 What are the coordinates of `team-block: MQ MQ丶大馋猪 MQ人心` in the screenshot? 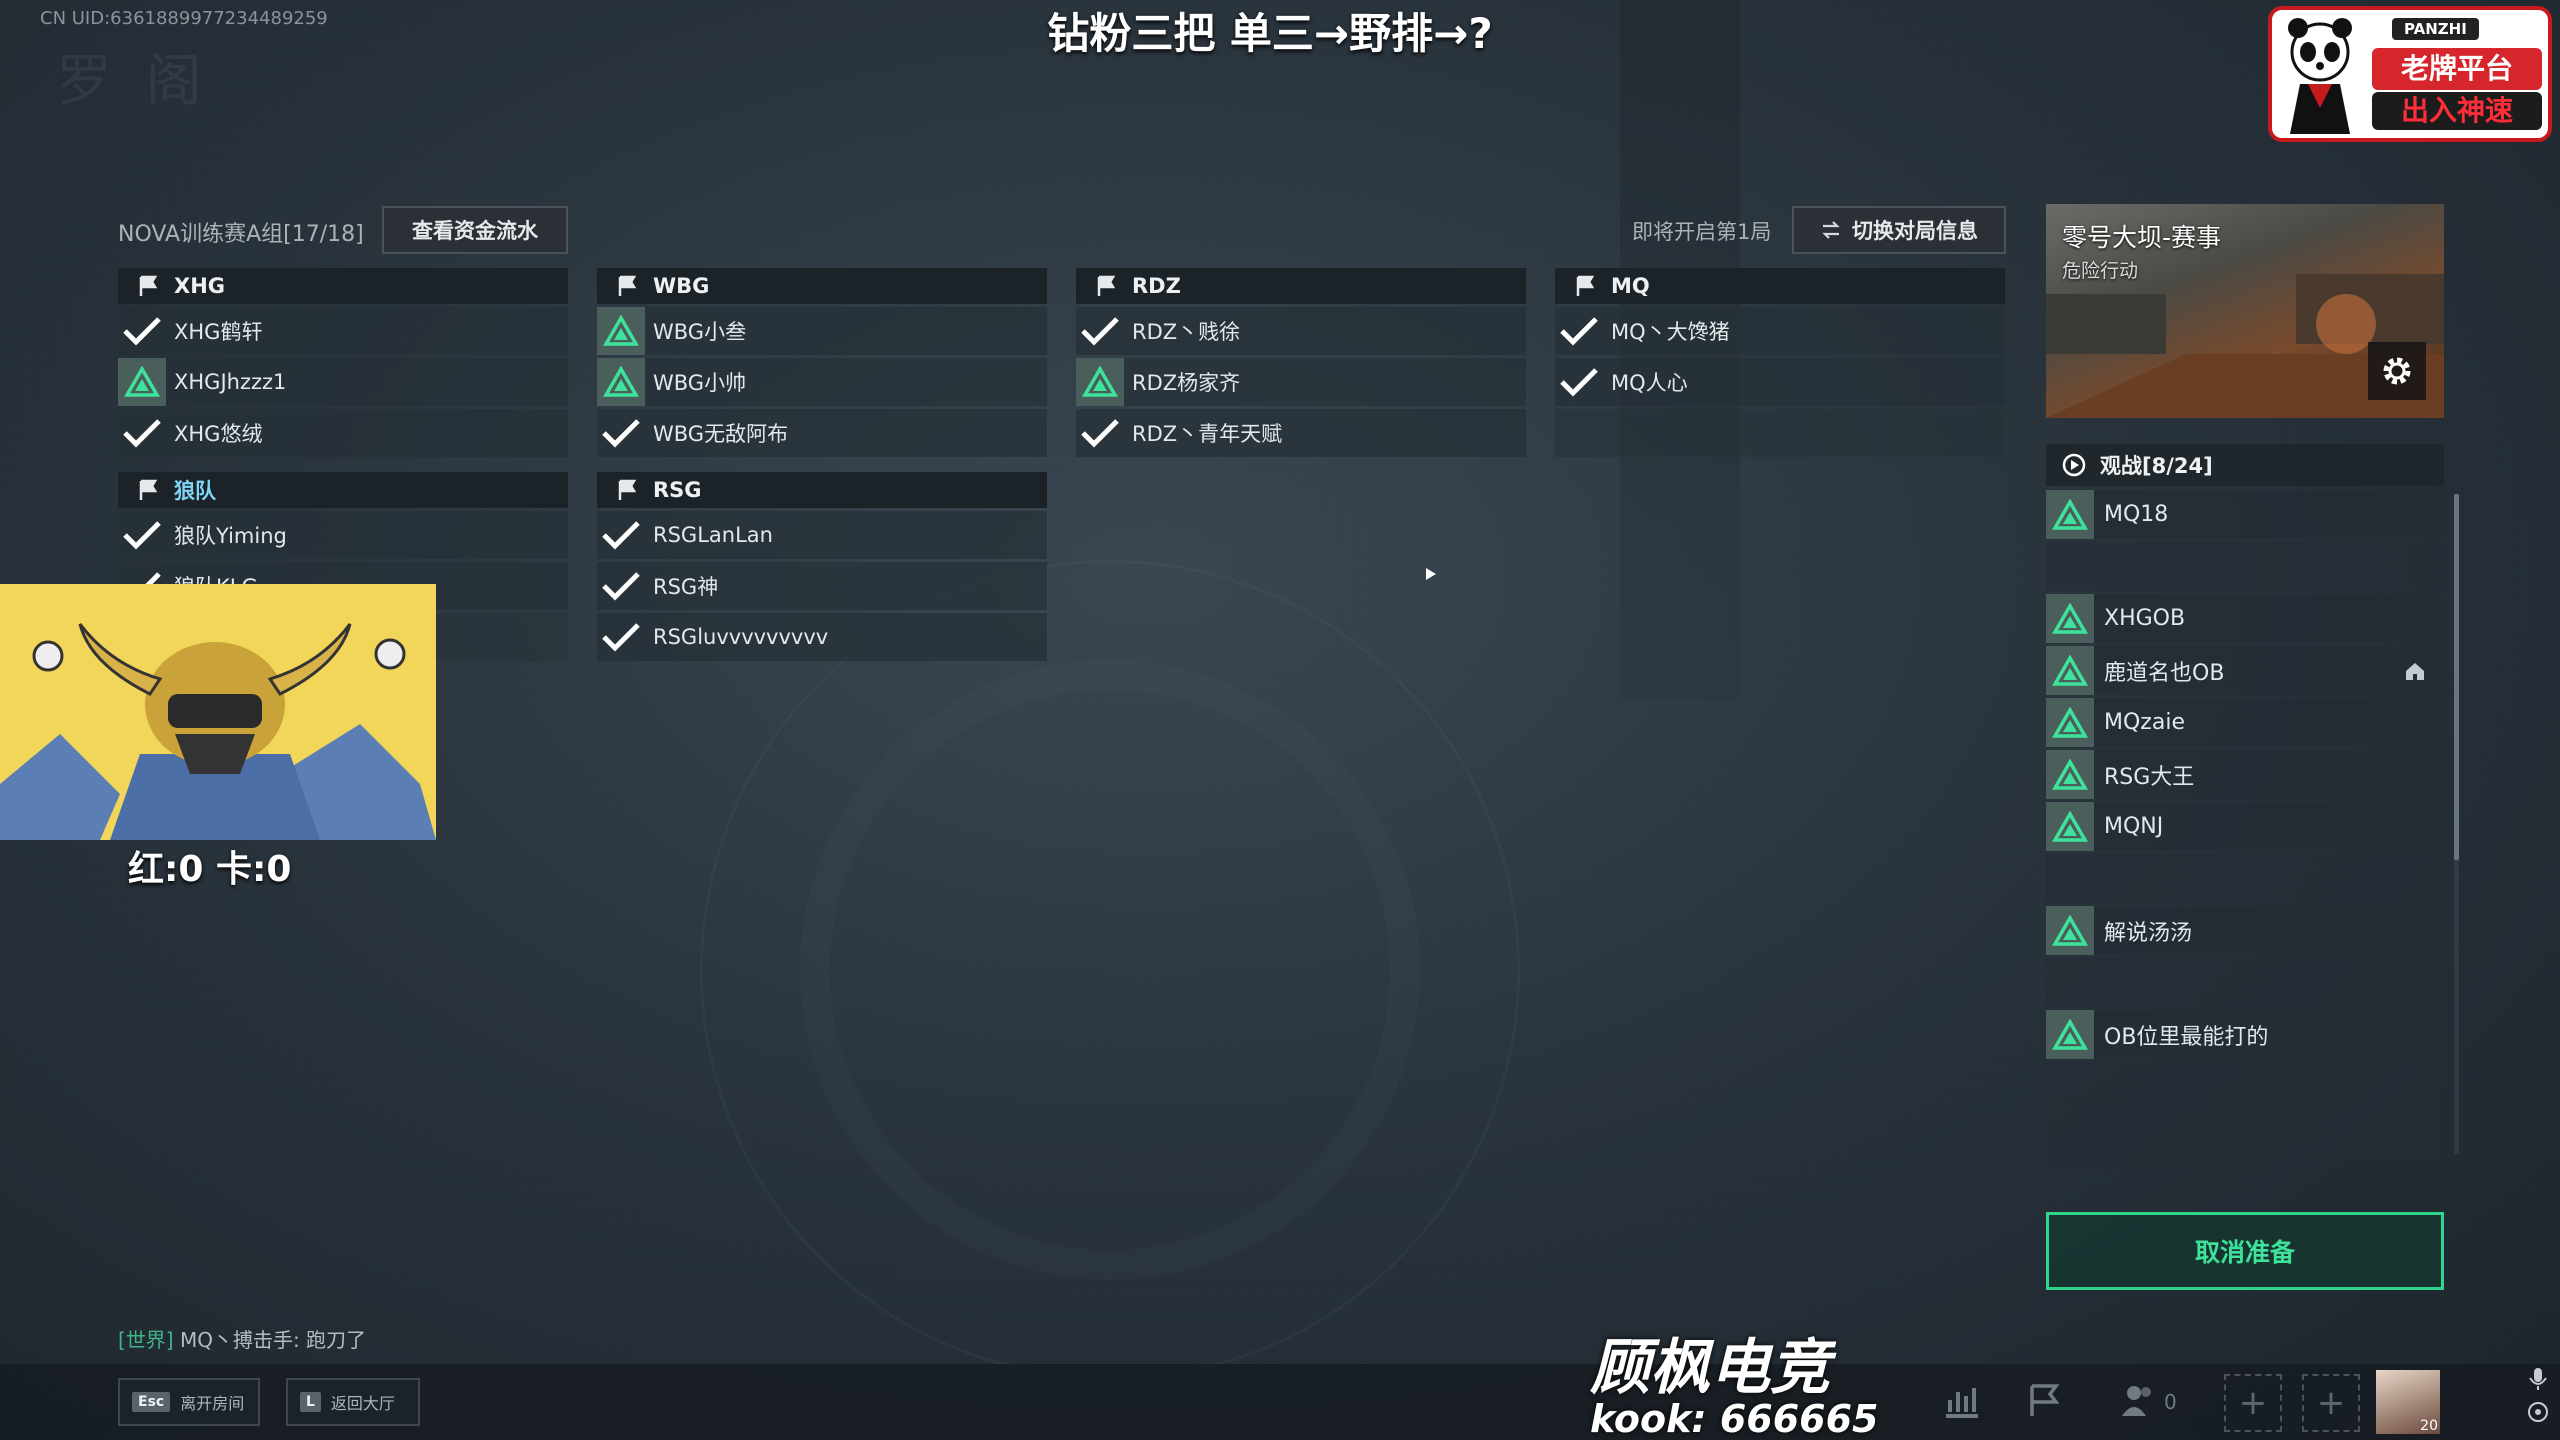 It's located at (1780, 364).